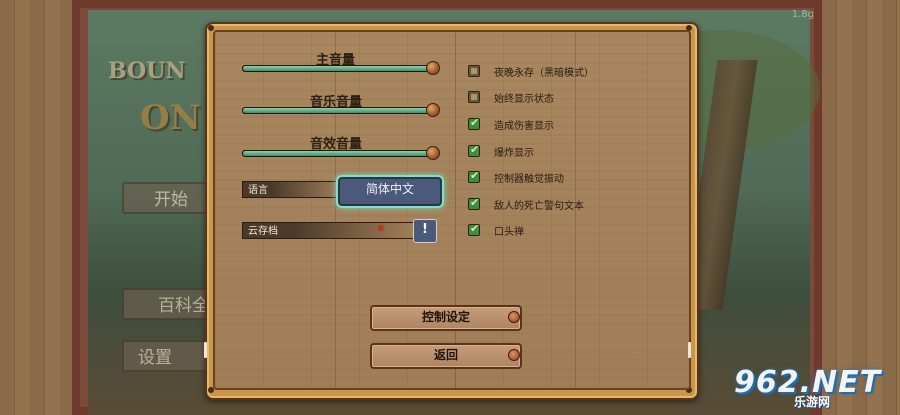  I want to click on checkbox-damage-display, so click(474, 123).